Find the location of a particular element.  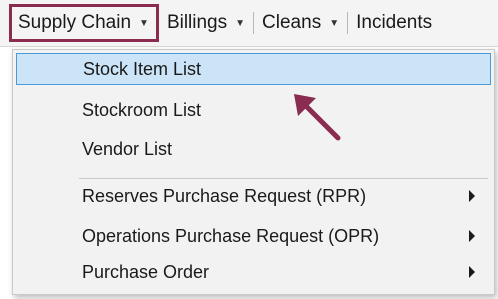

menu-item-label: Operations Purchase Request (OPR) is located at coordinates (231, 235).